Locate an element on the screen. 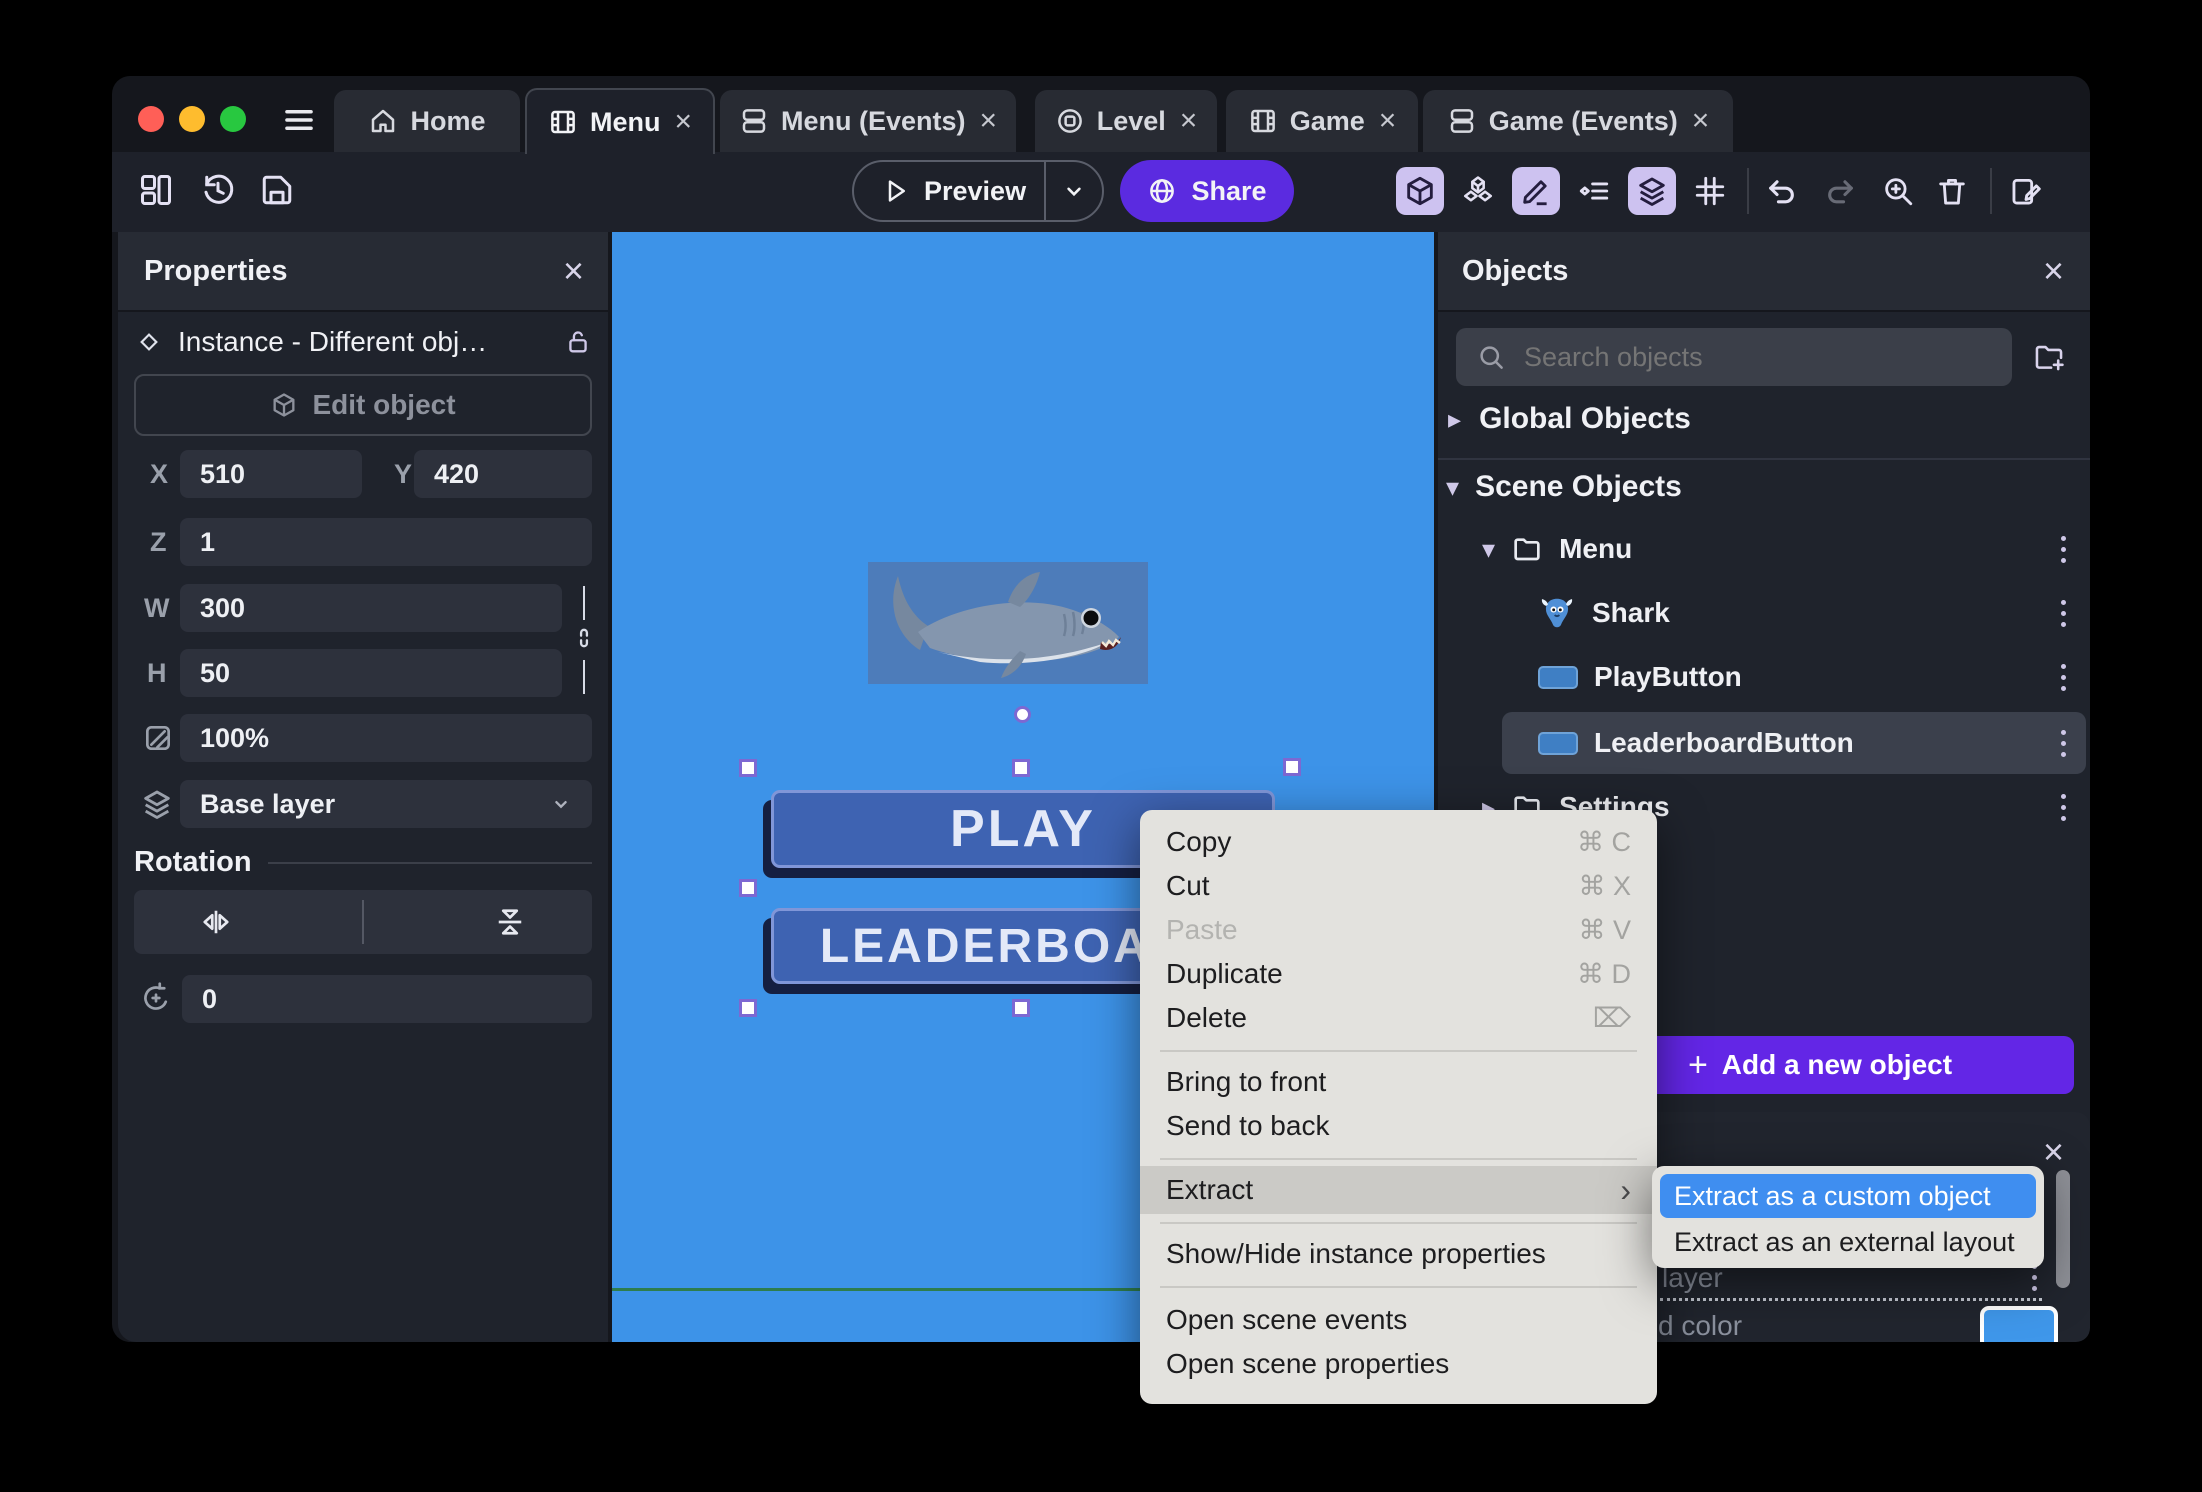 The height and width of the screenshot is (1492, 2202). cube-3d-icon is located at coordinates (1420, 191).